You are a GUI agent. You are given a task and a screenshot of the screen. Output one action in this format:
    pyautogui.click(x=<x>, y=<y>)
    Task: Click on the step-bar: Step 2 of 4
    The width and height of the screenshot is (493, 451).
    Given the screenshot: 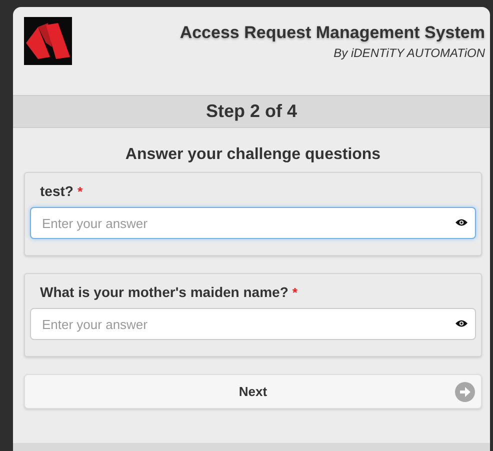 What is the action you would take?
    pyautogui.click(x=251, y=111)
    